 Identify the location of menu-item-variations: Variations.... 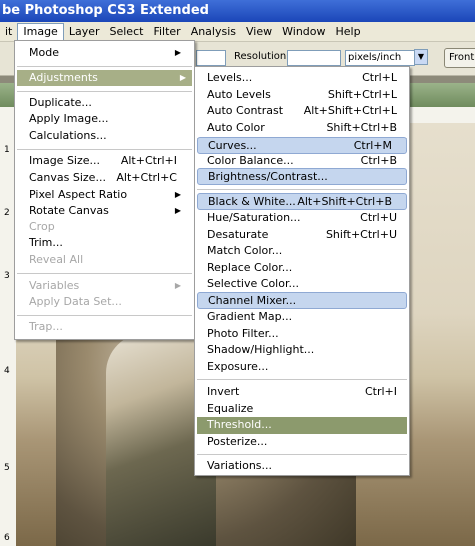
(302, 466).